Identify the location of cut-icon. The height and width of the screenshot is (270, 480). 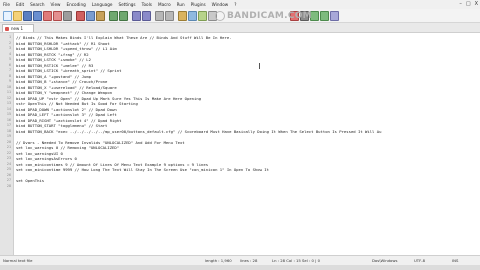
(80, 16).